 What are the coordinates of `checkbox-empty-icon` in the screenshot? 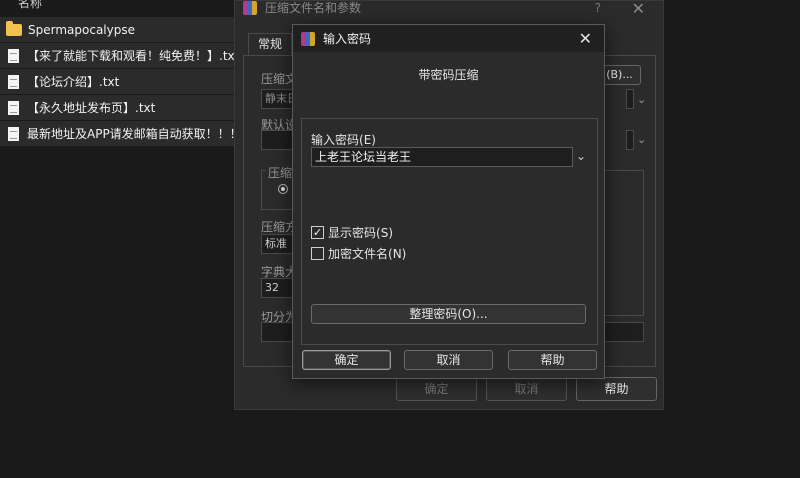 It's located at (317, 253).